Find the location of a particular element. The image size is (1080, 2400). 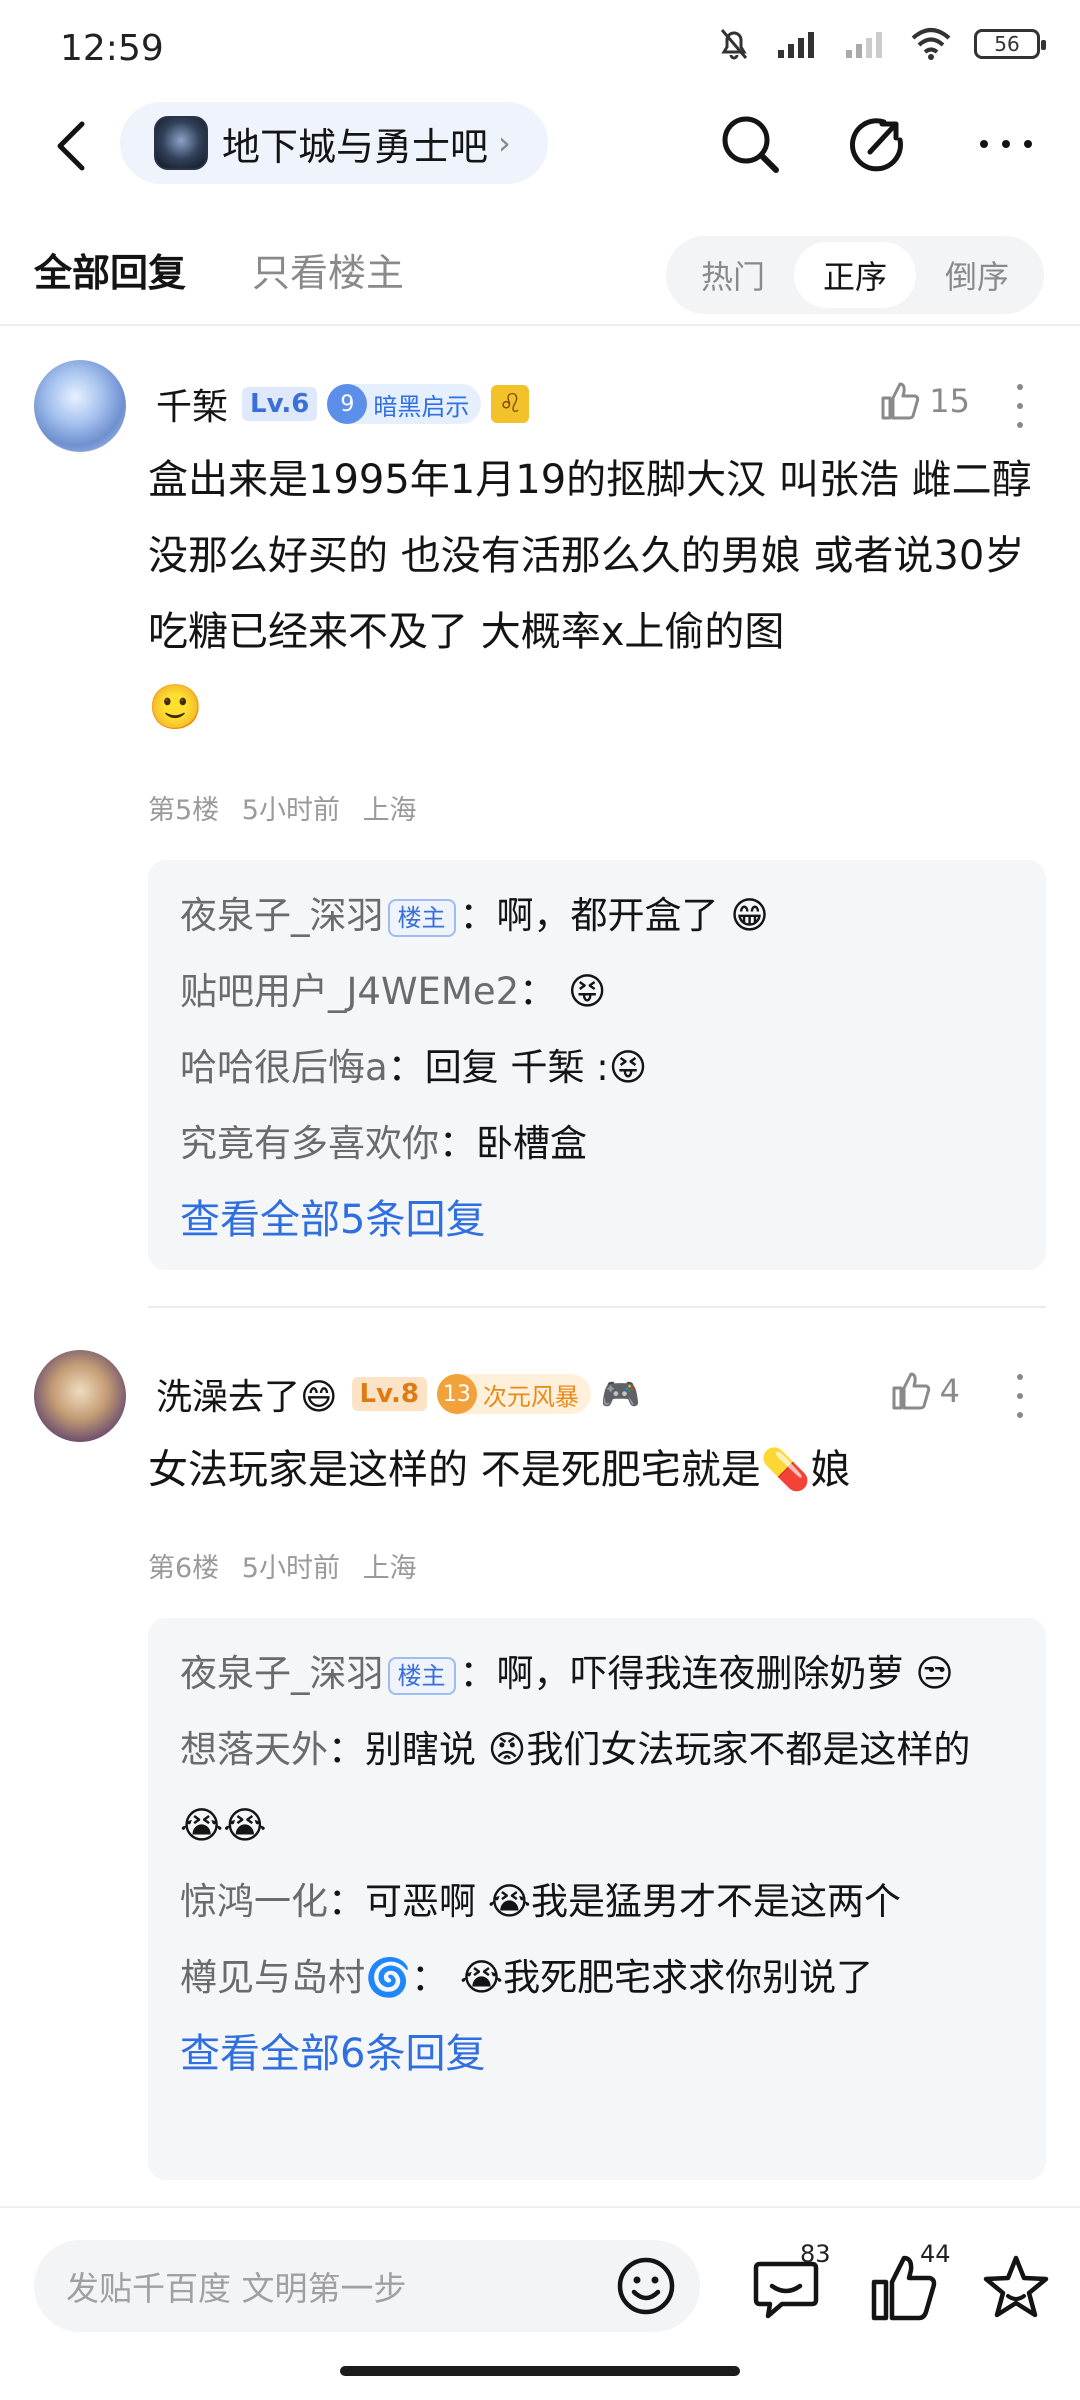

level-badge: Lv.8 is located at coordinates (389, 1394).